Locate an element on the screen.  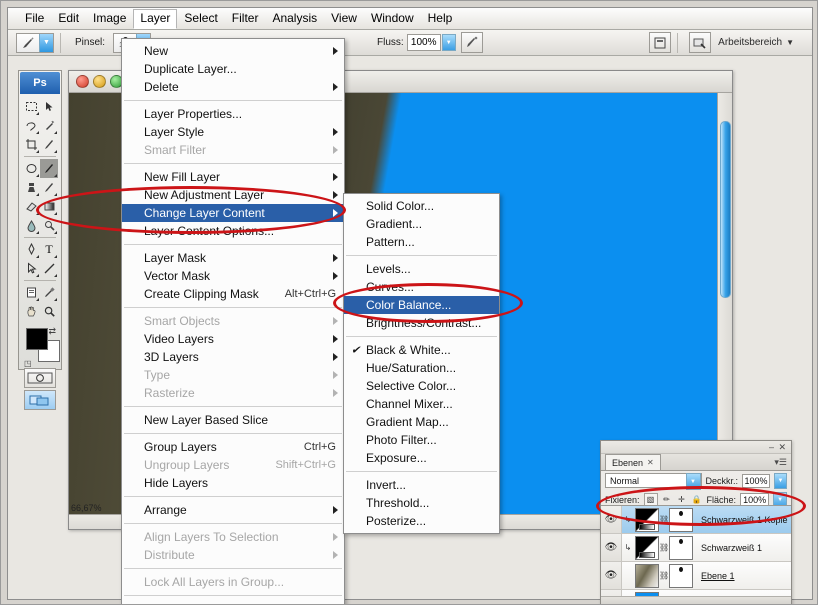
layer-name: Schwarzweiß 1 is located at coordinates (731, 548).